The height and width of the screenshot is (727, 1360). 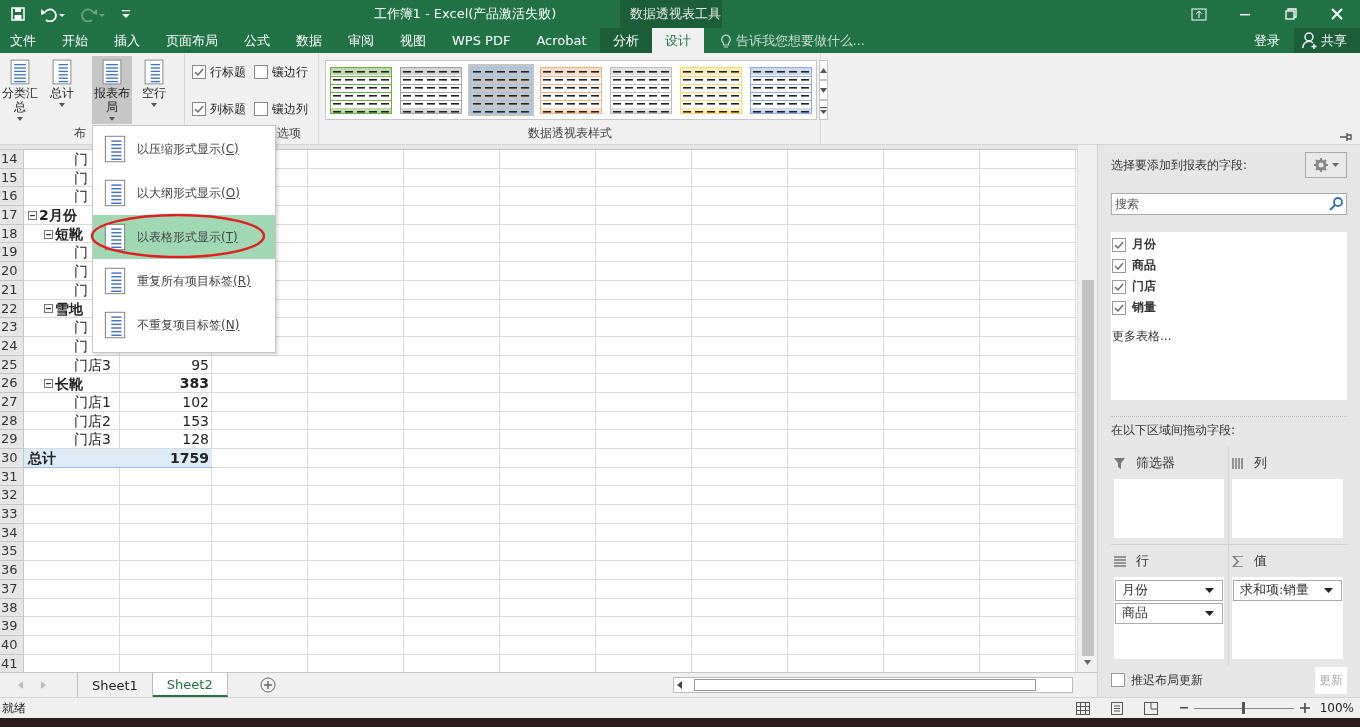 What do you see at coordinates (18, 14) in the screenshot?
I see `save-icon` at bounding box center [18, 14].